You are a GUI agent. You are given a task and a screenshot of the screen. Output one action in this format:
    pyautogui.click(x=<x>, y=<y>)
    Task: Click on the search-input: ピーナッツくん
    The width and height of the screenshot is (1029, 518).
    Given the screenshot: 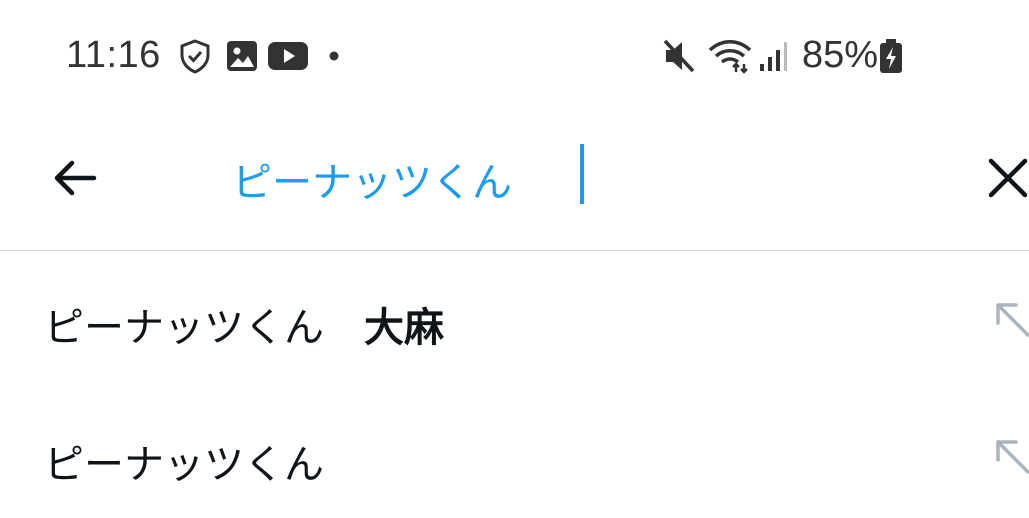 What is the action you would take?
    pyautogui.click(x=372, y=179)
    